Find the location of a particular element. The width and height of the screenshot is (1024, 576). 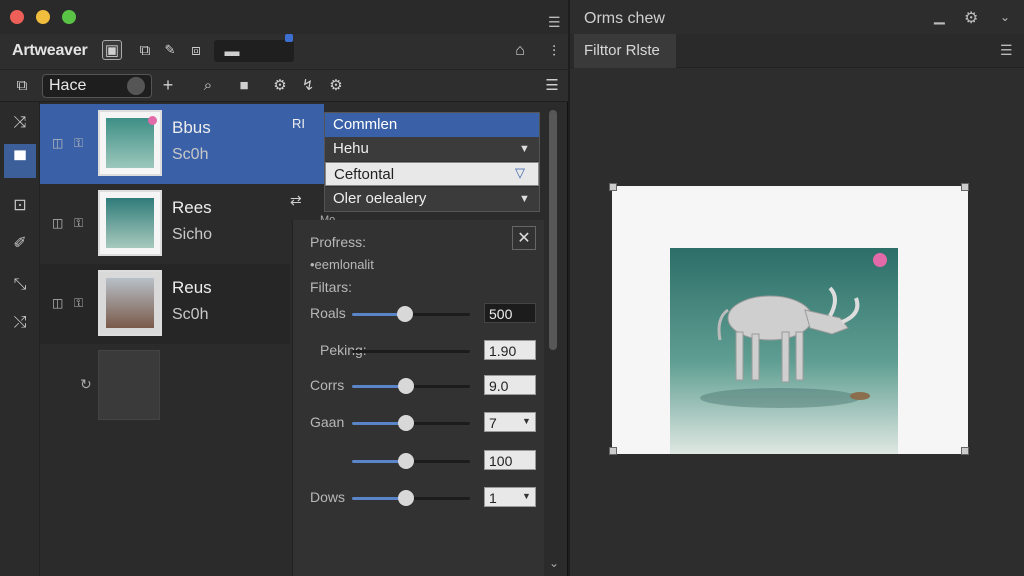

scroll-down-icon: ⌄ is located at coordinates (554, 563).